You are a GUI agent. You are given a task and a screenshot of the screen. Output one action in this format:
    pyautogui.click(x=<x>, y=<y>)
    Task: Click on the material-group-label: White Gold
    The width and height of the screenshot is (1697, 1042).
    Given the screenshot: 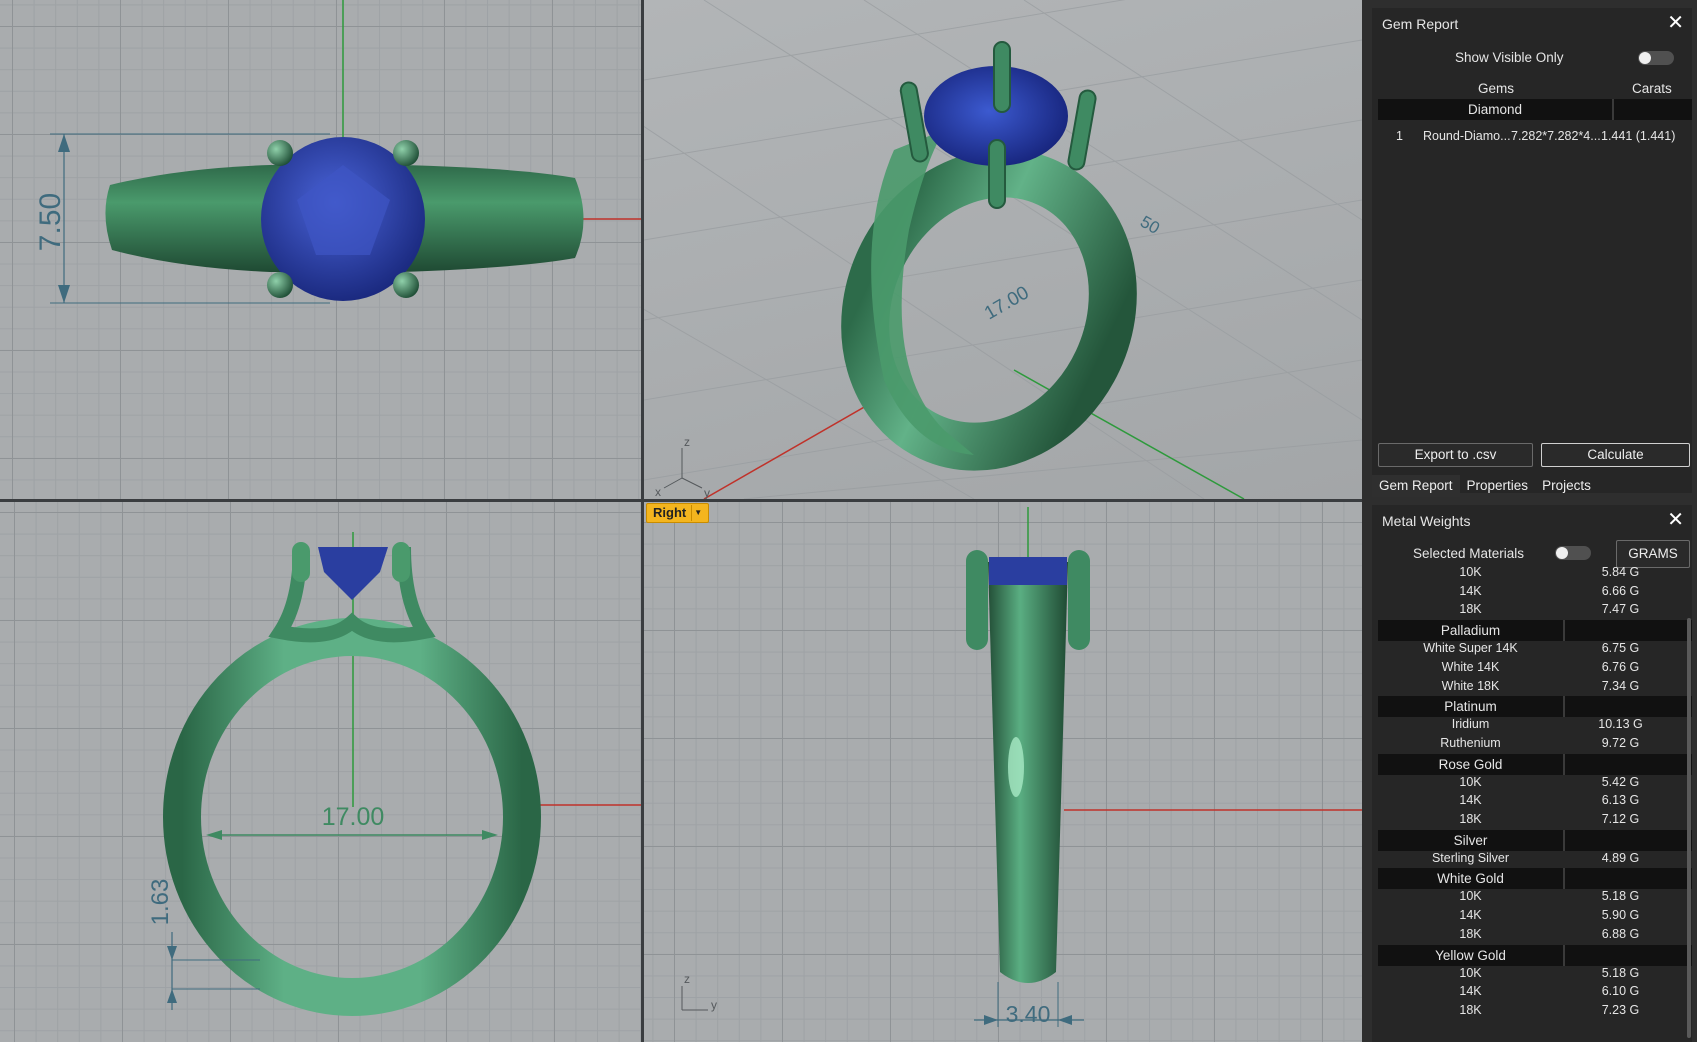 What is the action you would take?
    pyautogui.click(x=1471, y=879)
    